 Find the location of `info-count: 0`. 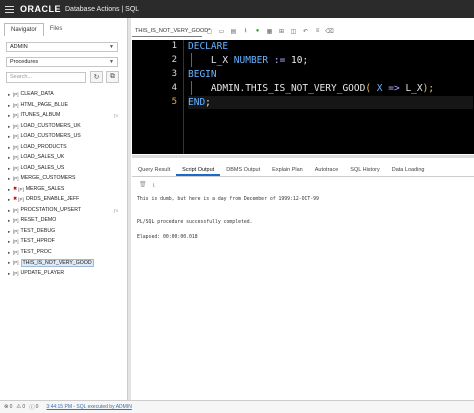

info-count: 0 is located at coordinates (37, 407).